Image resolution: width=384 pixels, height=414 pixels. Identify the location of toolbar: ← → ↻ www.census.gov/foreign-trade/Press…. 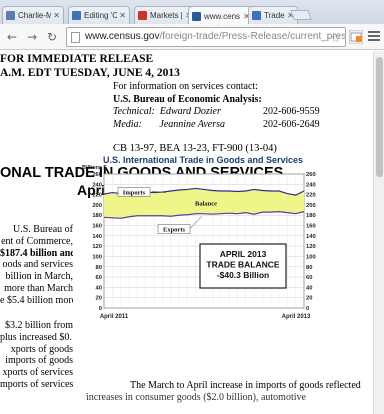
(192, 37).